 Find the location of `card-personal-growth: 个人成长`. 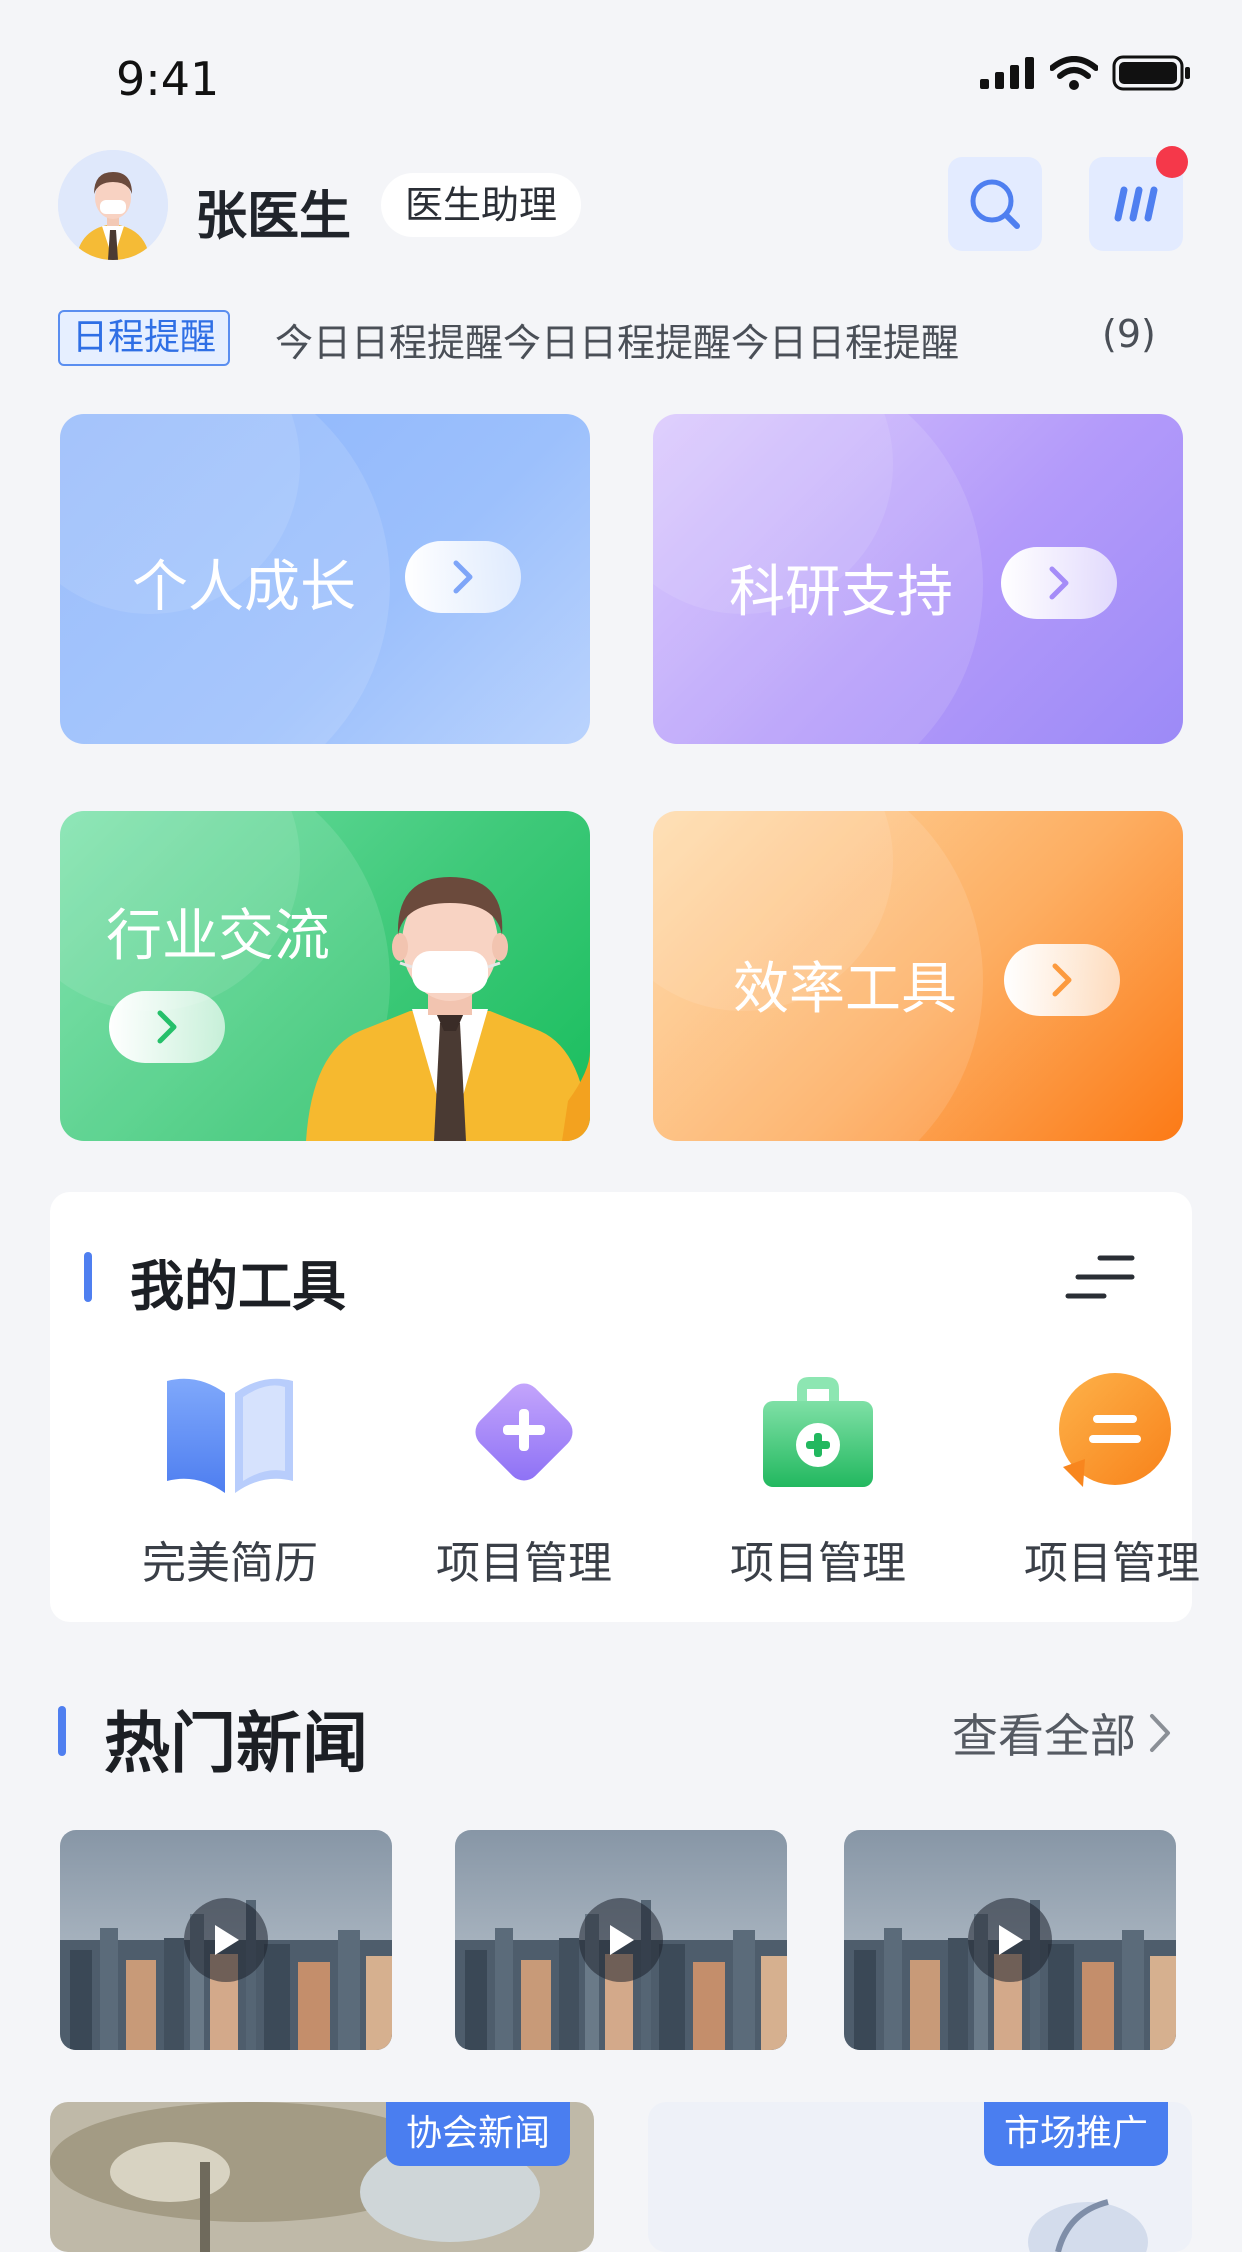

card-personal-growth: 个人成长 is located at coordinates (325, 579).